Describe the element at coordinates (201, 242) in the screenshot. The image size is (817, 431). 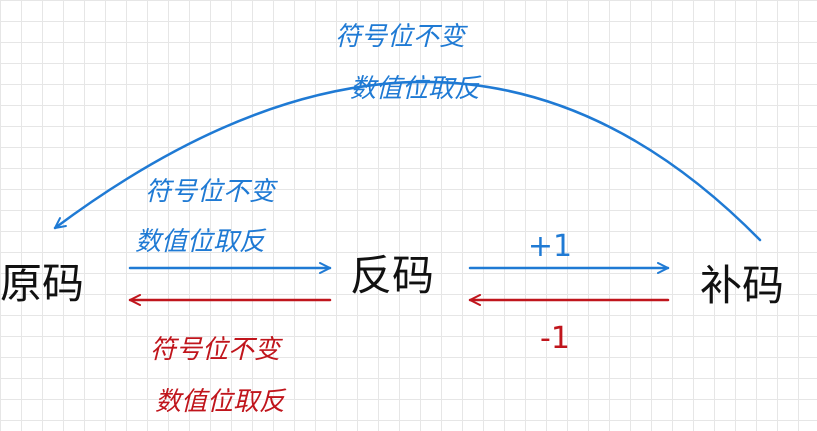
I see `left-blue-note-value-bits: 数值位取反` at that location.